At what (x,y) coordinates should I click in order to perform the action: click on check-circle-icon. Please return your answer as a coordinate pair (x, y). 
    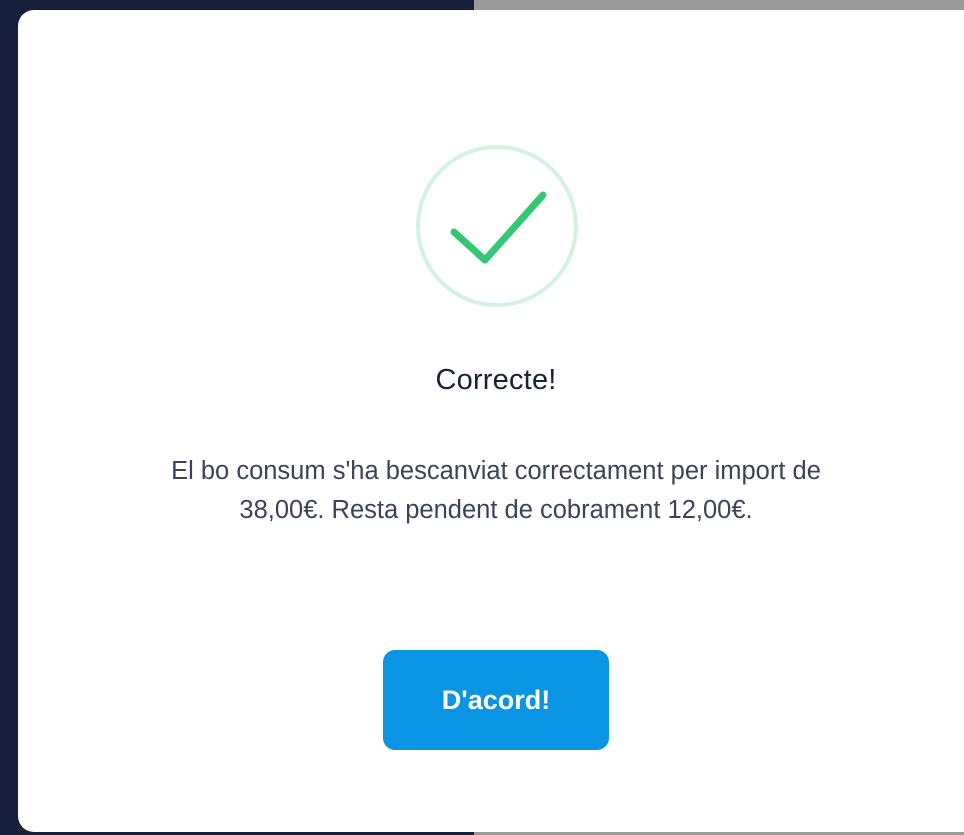
    Looking at the image, I should click on (497, 226).